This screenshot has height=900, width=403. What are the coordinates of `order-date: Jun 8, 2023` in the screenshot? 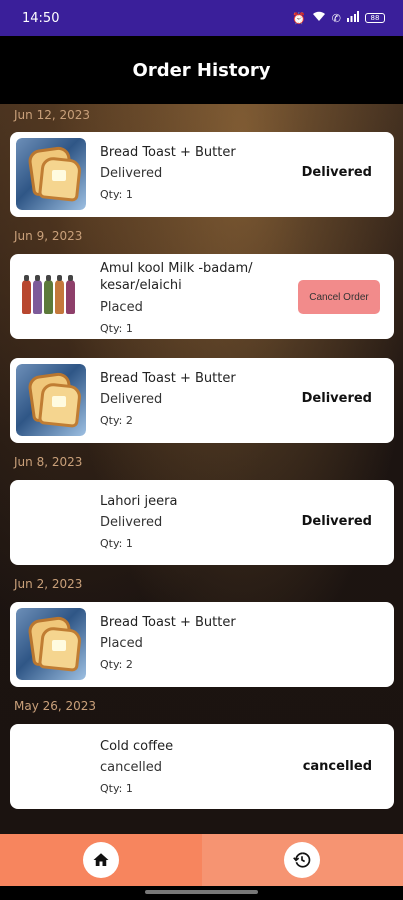 It's located at (48, 462).